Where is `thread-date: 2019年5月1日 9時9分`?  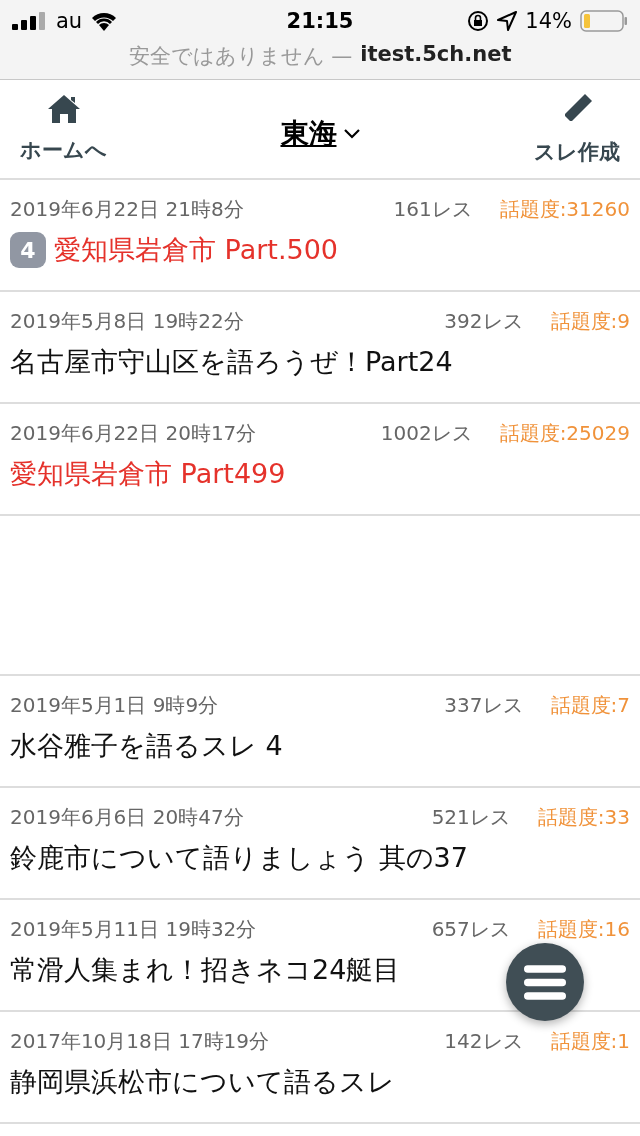 thread-date: 2019年5月1日 9時9分 is located at coordinates (115, 705).